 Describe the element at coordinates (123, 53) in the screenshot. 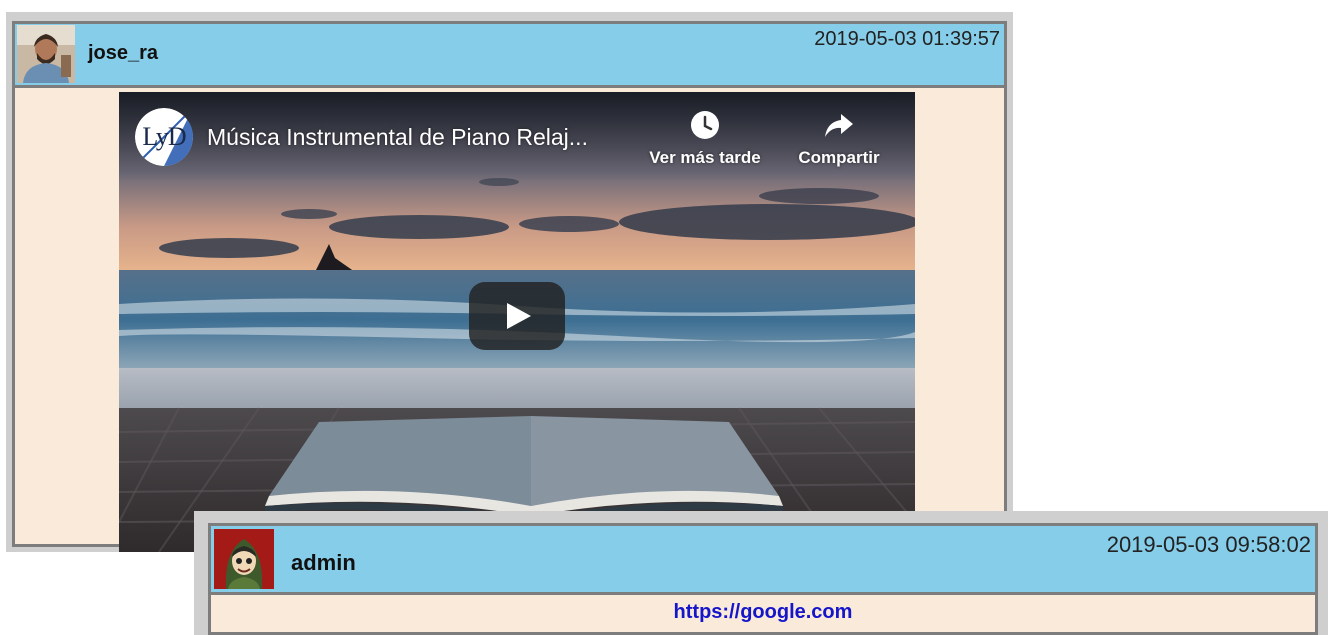

I see `username: jose_ra` at that location.